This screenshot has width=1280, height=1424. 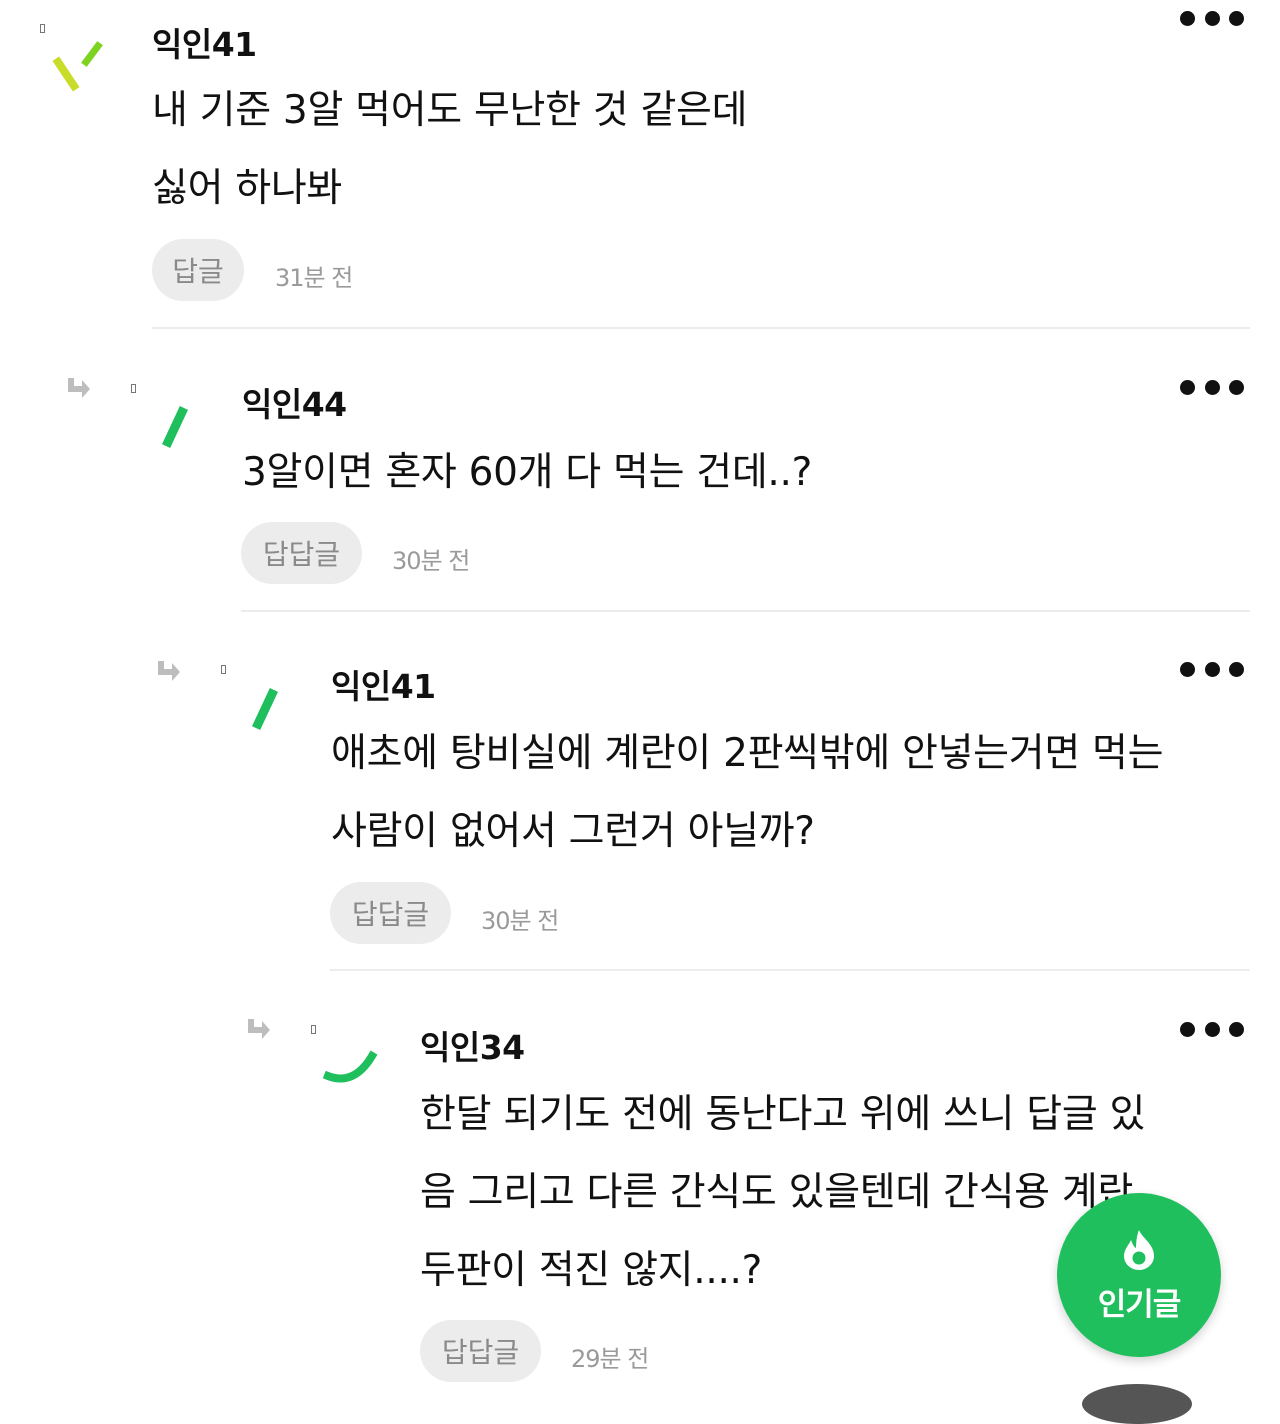 I want to click on scroll-top-button, so click(x=1137, y=1404).